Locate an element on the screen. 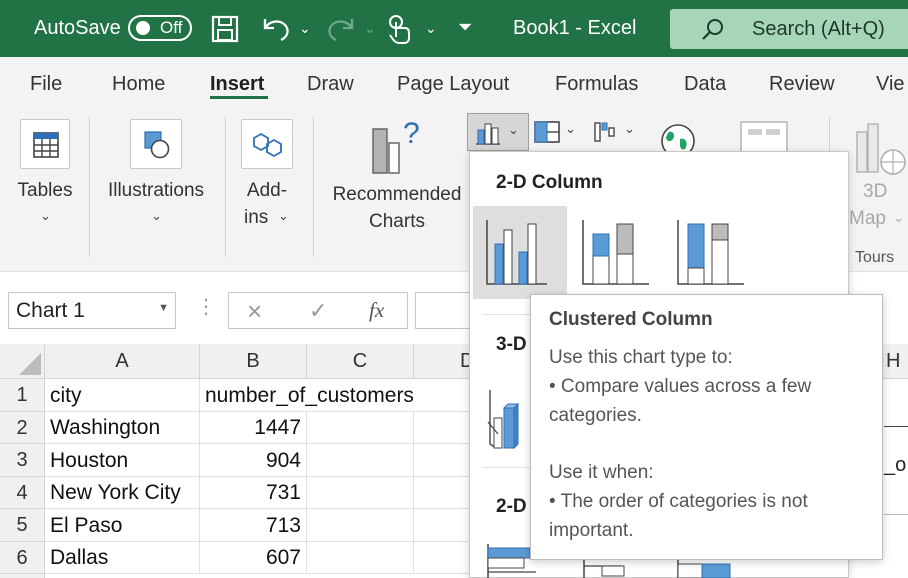  stacked-column-thumb-icon is located at coordinates (615, 252).